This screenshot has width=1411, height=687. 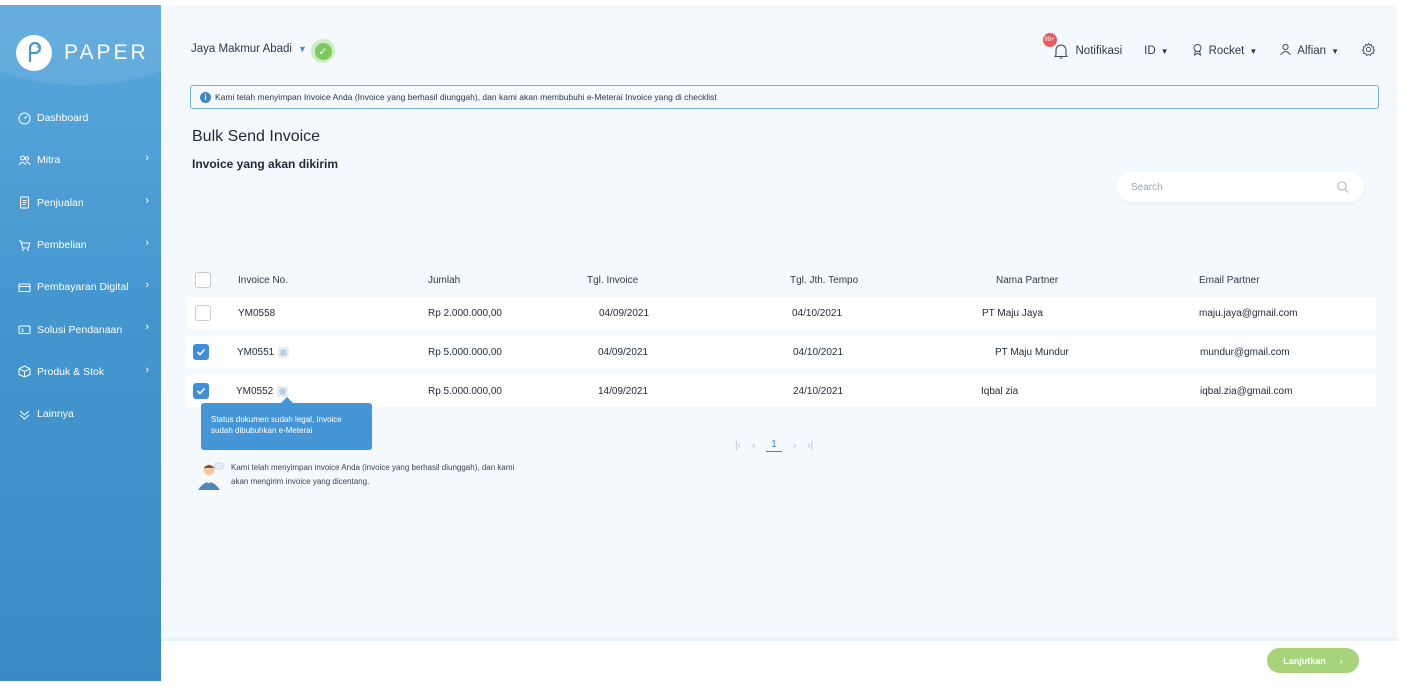 What do you see at coordinates (71, 371) in the screenshot?
I see `sidebar-item-label: Produk & Stok` at bounding box center [71, 371].